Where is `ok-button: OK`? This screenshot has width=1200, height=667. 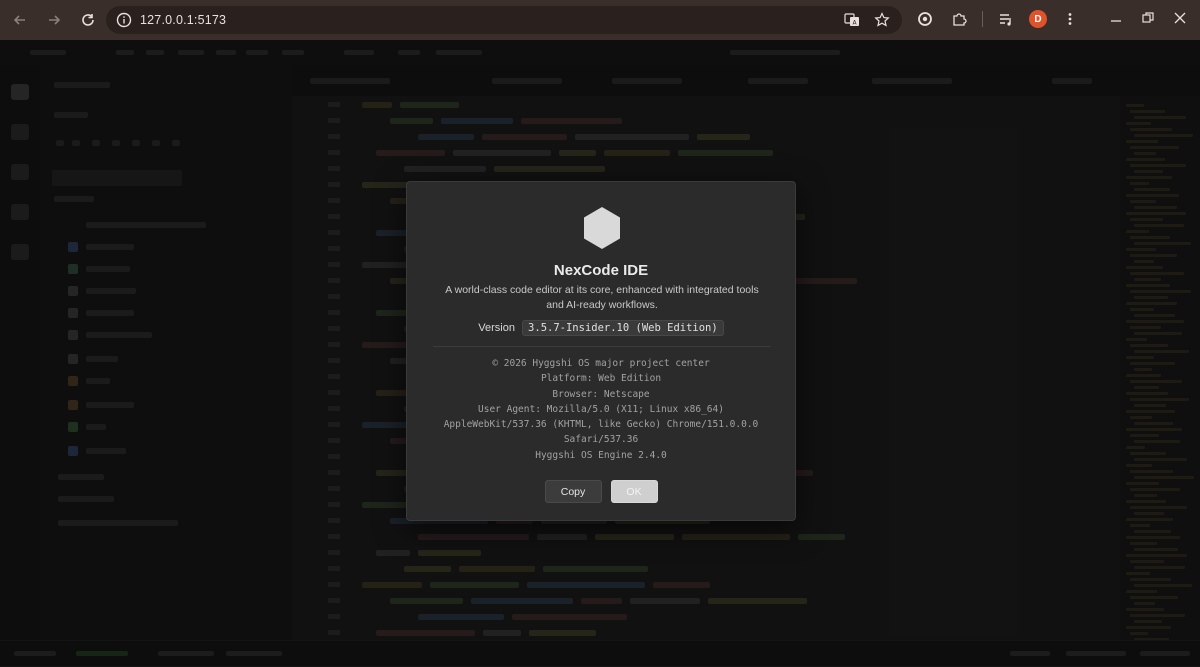
ok-button: OK is located at coordinates (634, 491).